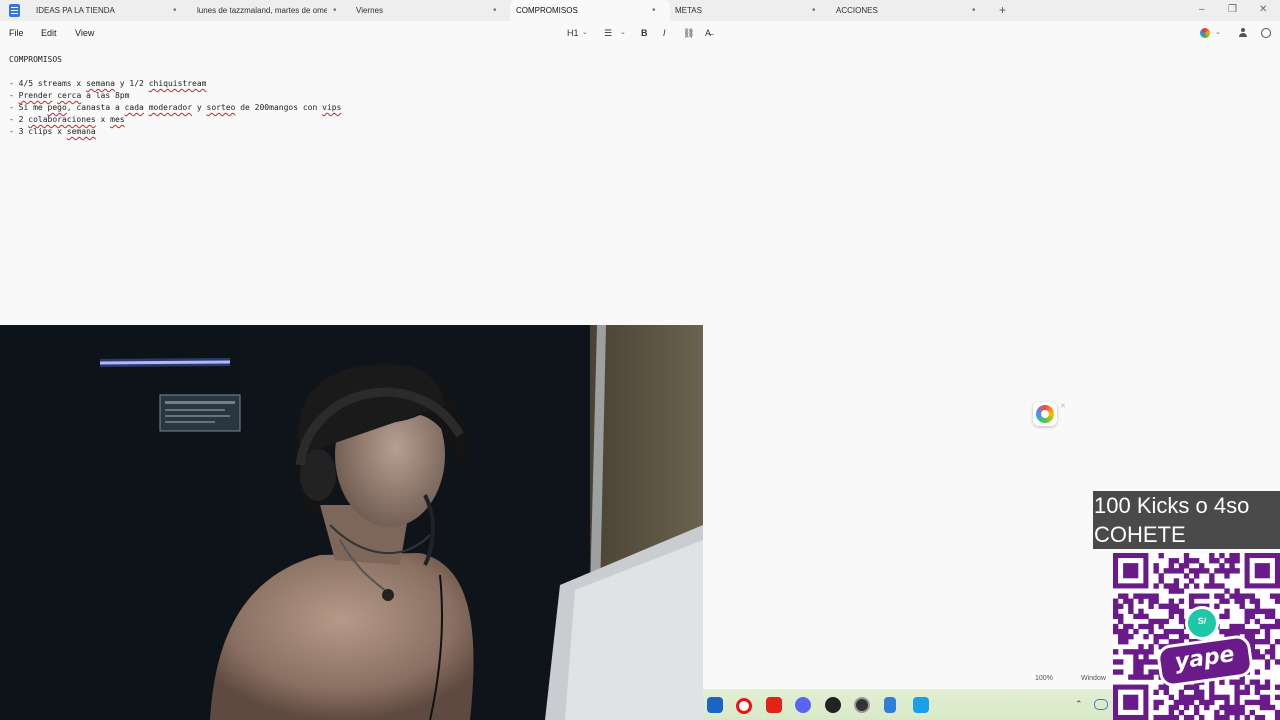 The height and width of the screenshot is (720, 1280). Describe the element at coordinates (708, 33) in the screenshot. I see `clear-formatting-icon: A̶` at that location.